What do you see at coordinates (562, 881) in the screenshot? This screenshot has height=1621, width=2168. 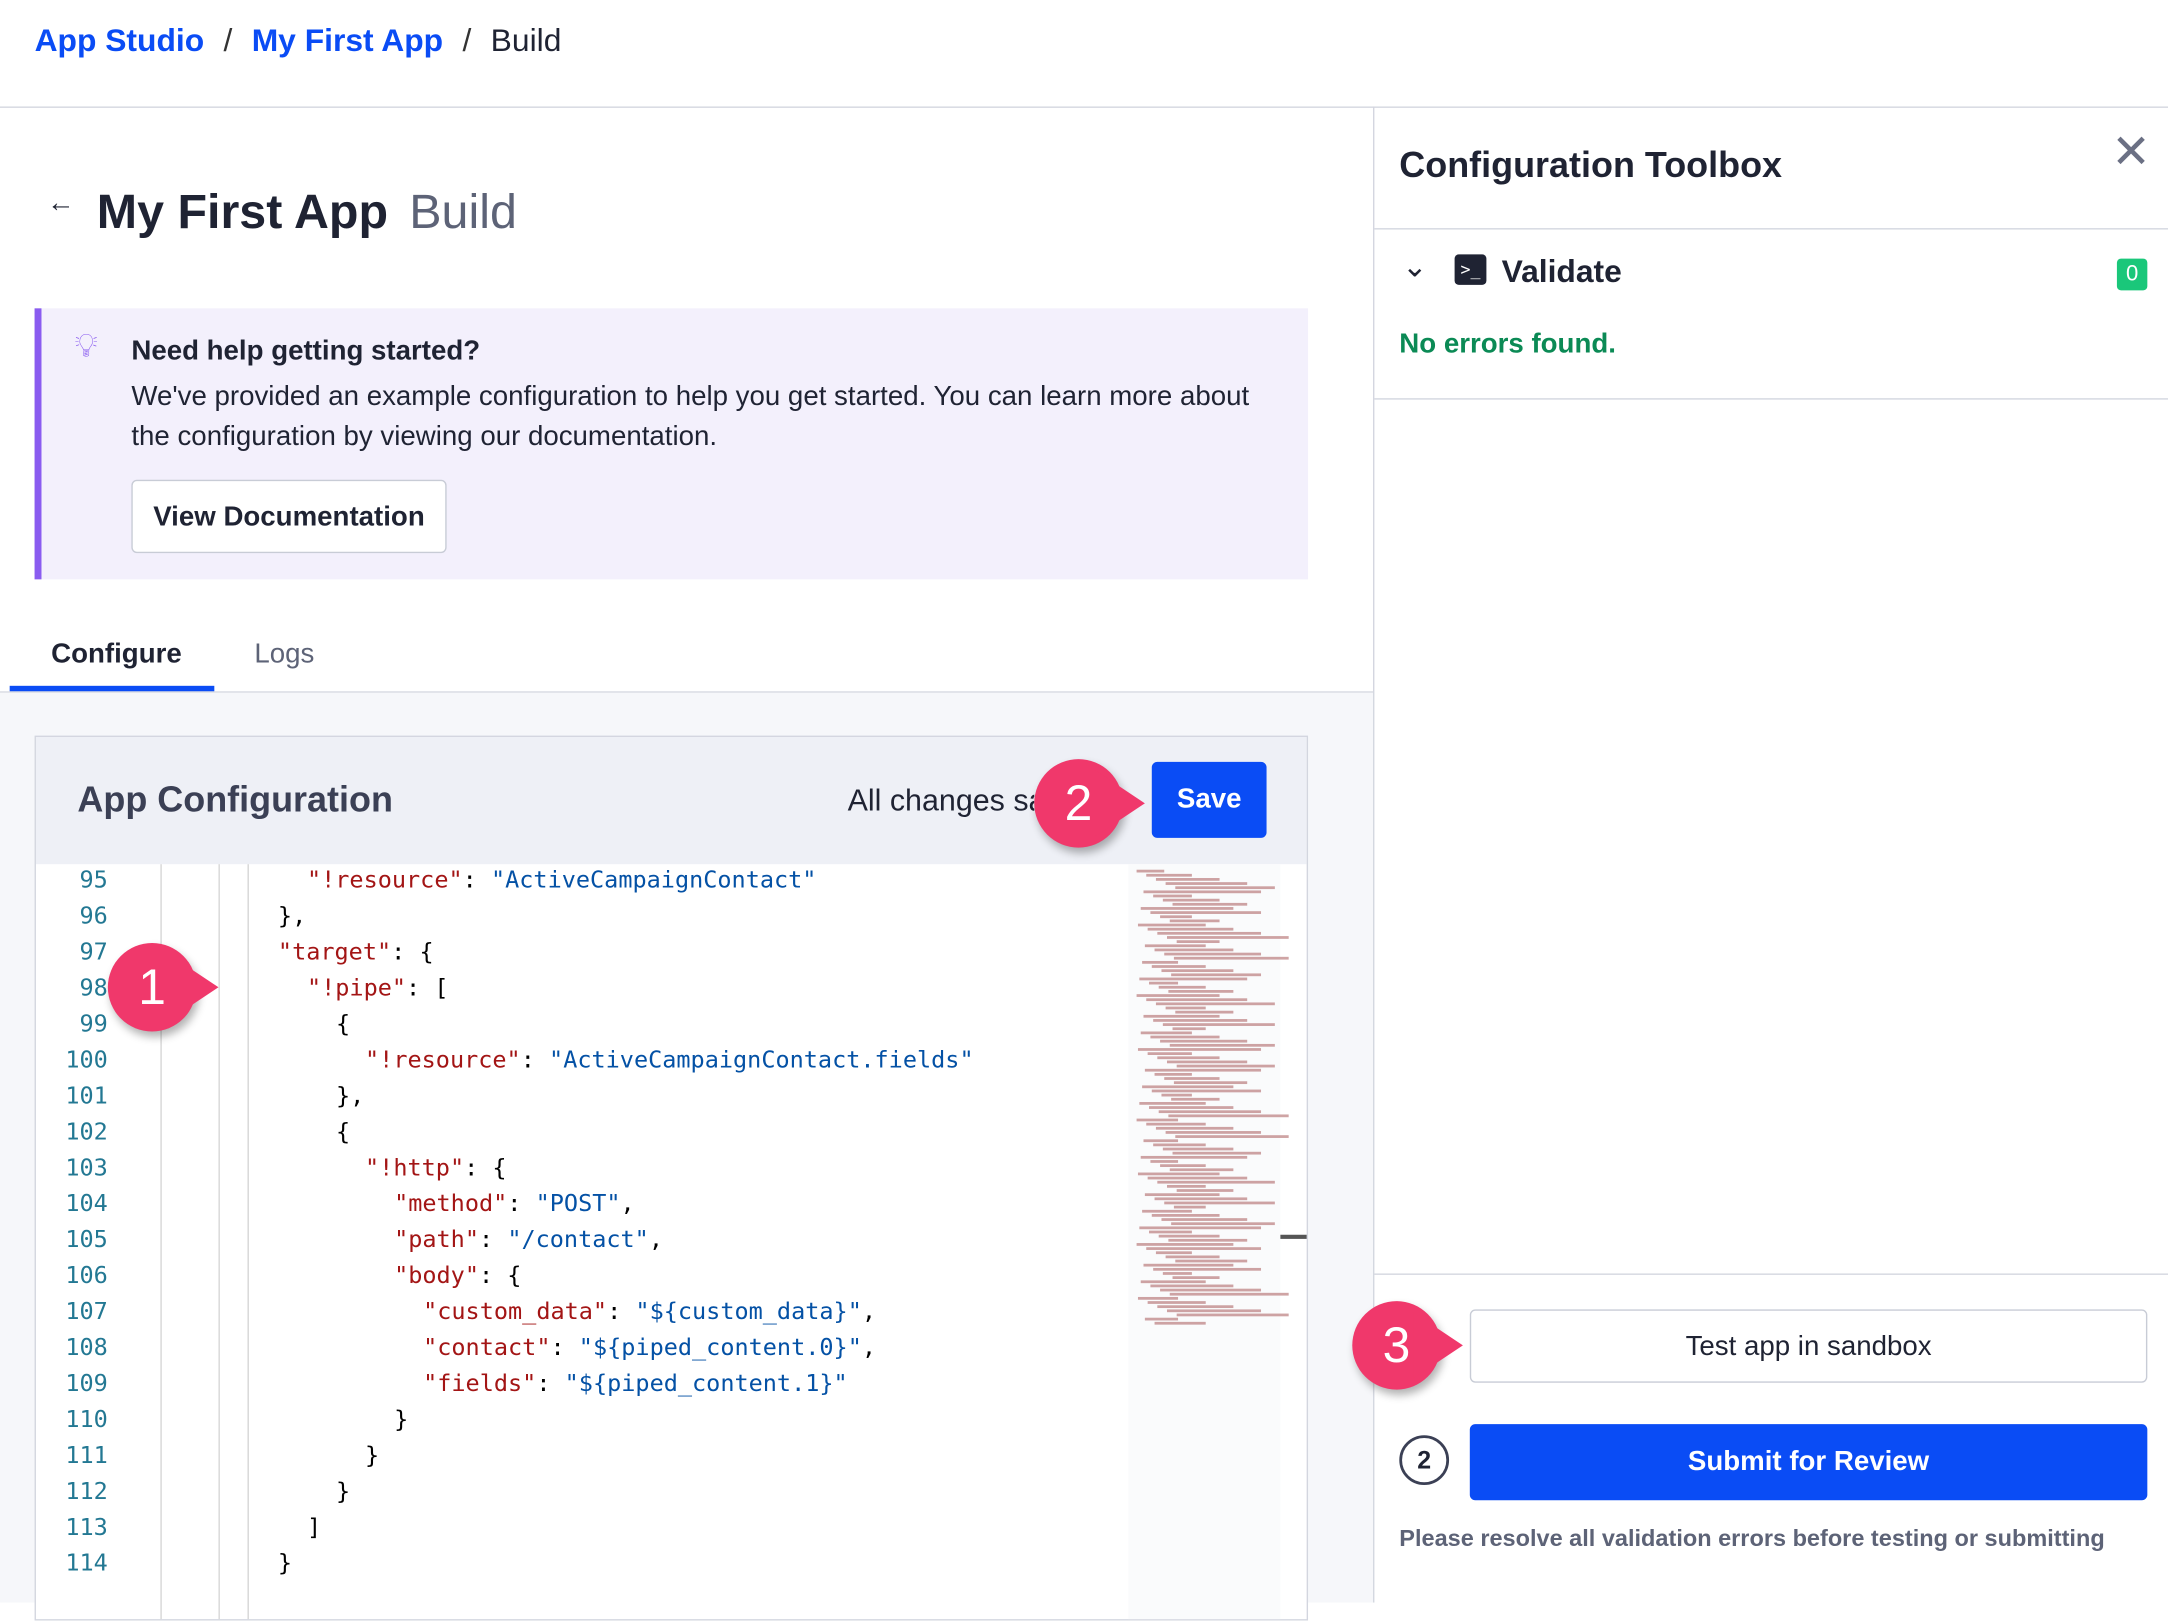 I see `code-line: "!resource": "ActiveCampaignContact"` at bounding box center [562, 881].